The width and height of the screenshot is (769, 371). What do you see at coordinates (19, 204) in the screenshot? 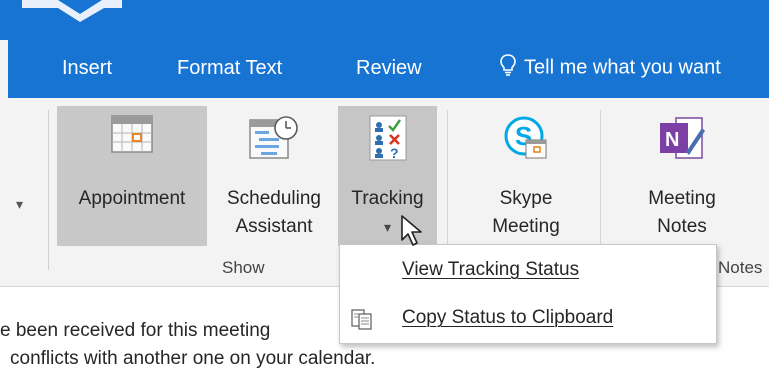
I see `ribbon-scroll-left-icon: ▾` at bounding box center [19, 204].